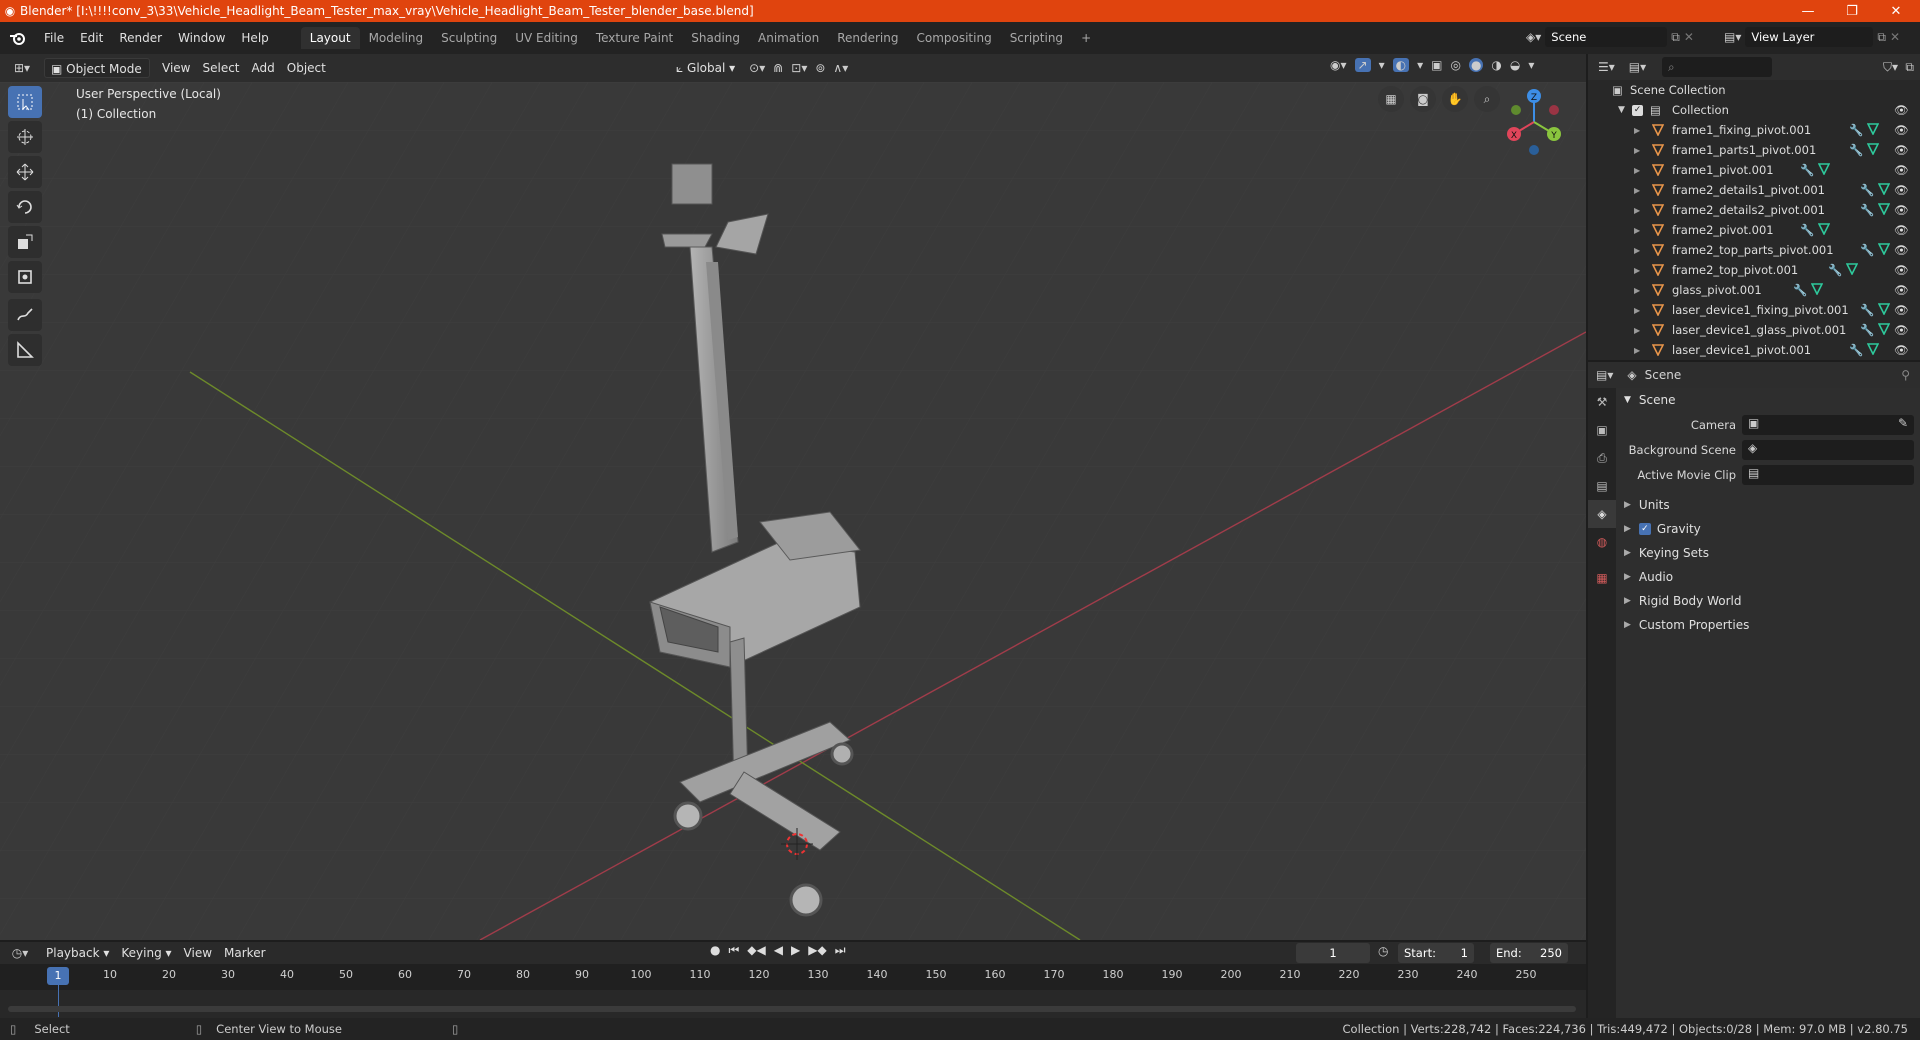 Image resolution: width=1920 pixels, height=1040 pixels. I want to click on playback-menu: Playback ▾, so click(77, 953).